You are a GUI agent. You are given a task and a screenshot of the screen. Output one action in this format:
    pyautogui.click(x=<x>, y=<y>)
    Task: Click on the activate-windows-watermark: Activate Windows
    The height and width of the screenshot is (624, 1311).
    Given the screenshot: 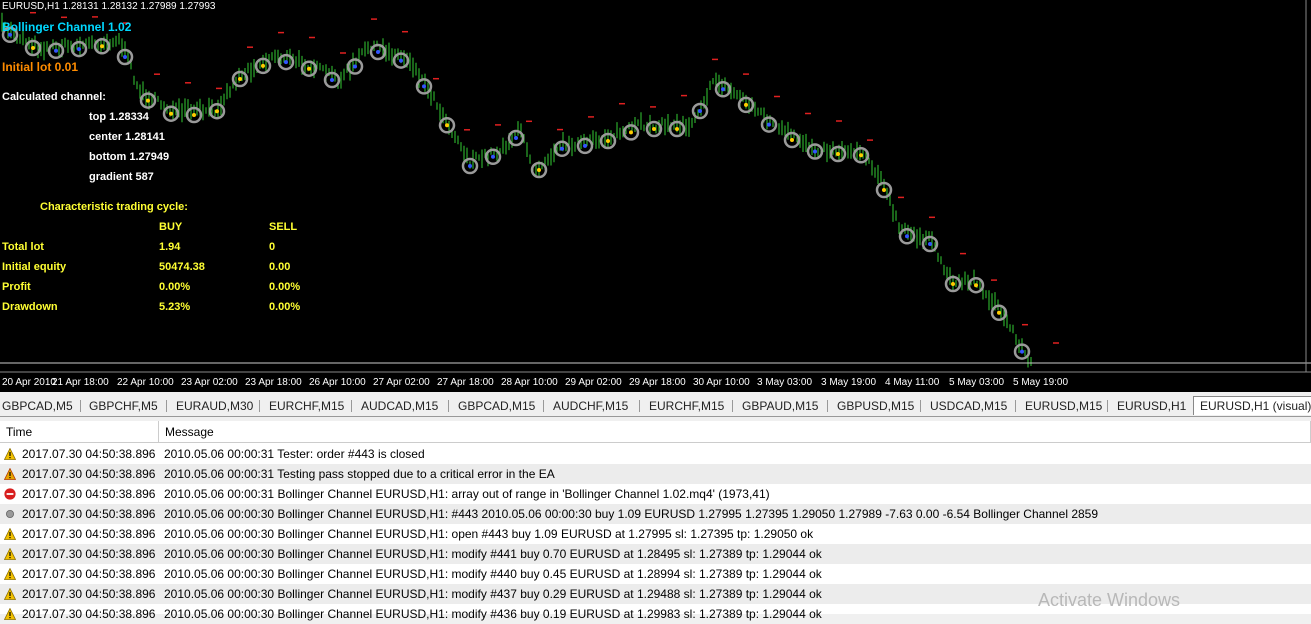 What is the action you would take?
    pyautogui.click(x=1109, y=600)
    